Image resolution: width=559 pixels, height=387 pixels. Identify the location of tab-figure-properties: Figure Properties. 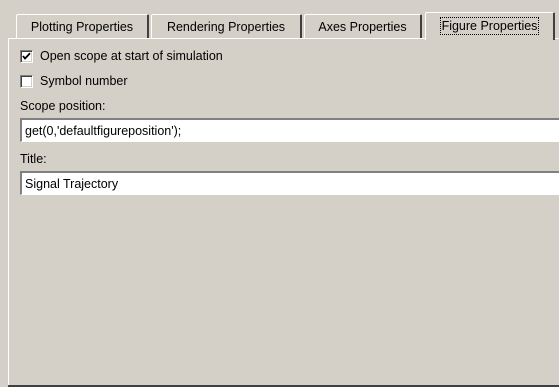
(490, 26).